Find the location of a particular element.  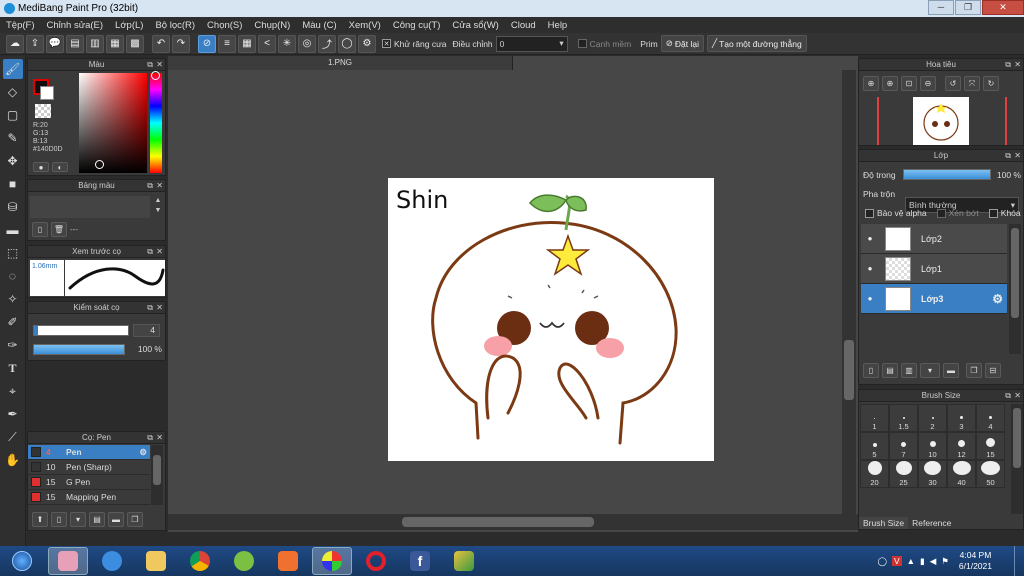

brush-settings-icon: ▤ is located at coordinates (97, 519).